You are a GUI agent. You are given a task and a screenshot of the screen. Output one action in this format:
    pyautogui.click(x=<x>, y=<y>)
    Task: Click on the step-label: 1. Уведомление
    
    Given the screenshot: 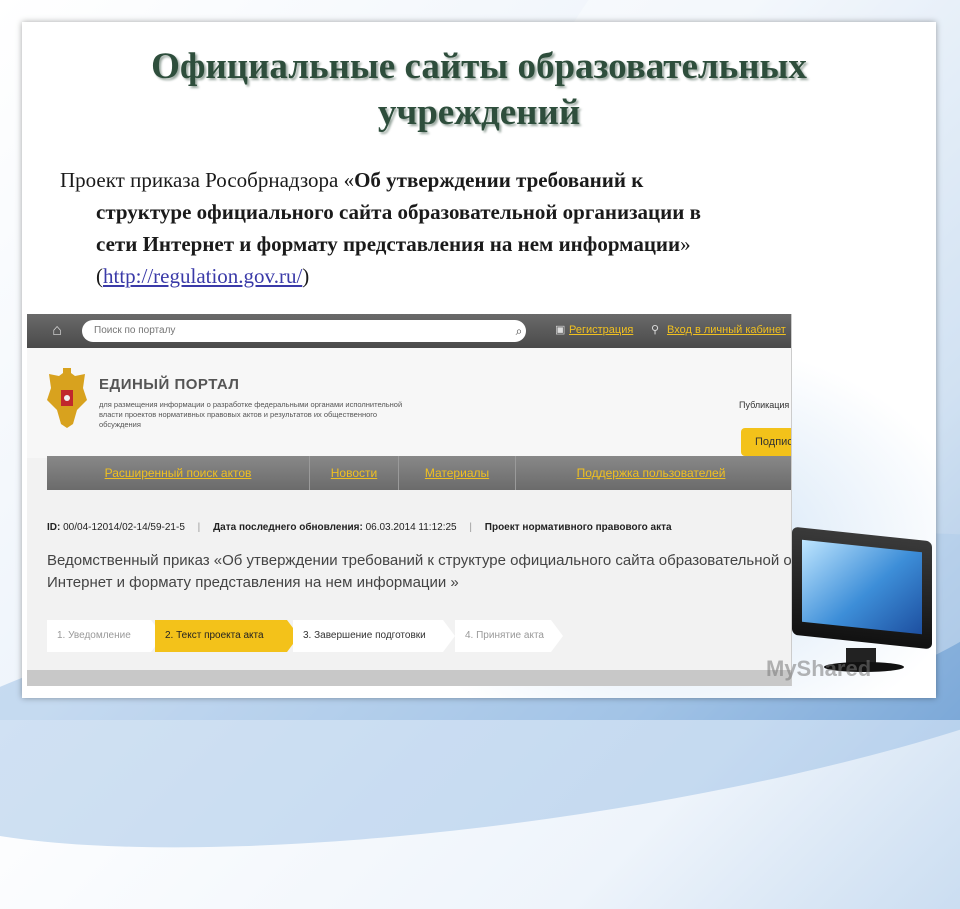 What is the action you would take?
    pyautogui.click(x=94, y=635)
    